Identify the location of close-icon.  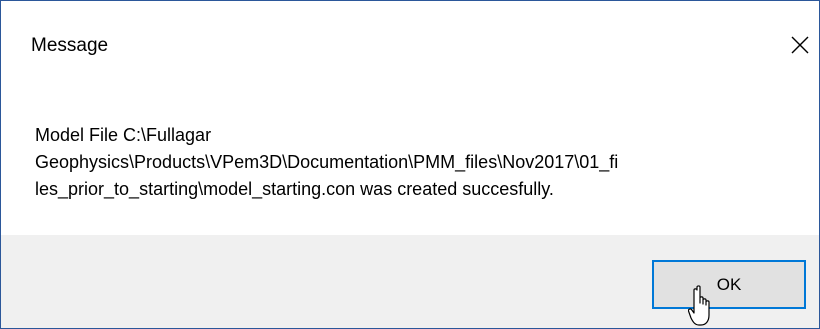
(800, 45).